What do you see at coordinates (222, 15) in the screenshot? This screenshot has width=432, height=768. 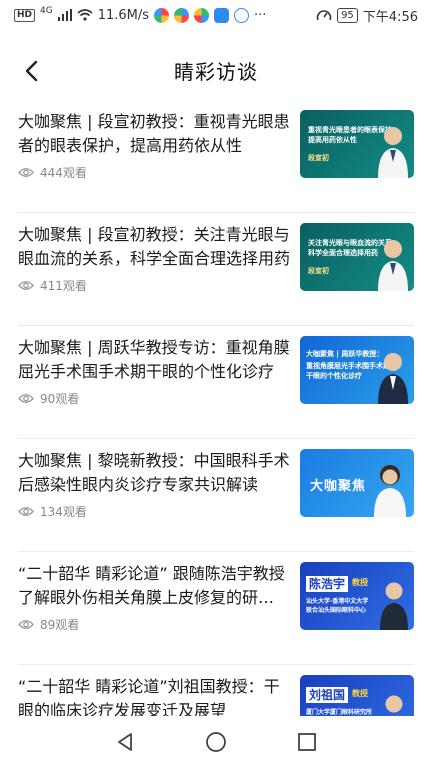 I see `message-app-icon` at bounding box center [222, 15].